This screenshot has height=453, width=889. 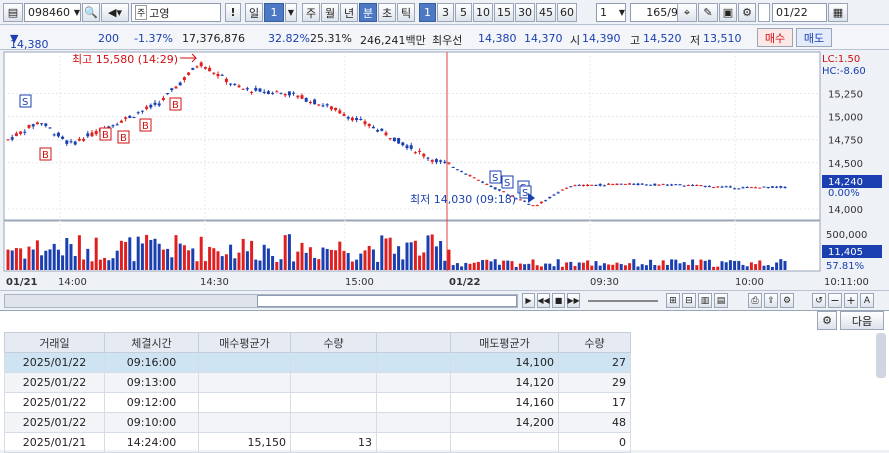 I want to click on layout-icon: ⊞, so click(x=673, y=300).